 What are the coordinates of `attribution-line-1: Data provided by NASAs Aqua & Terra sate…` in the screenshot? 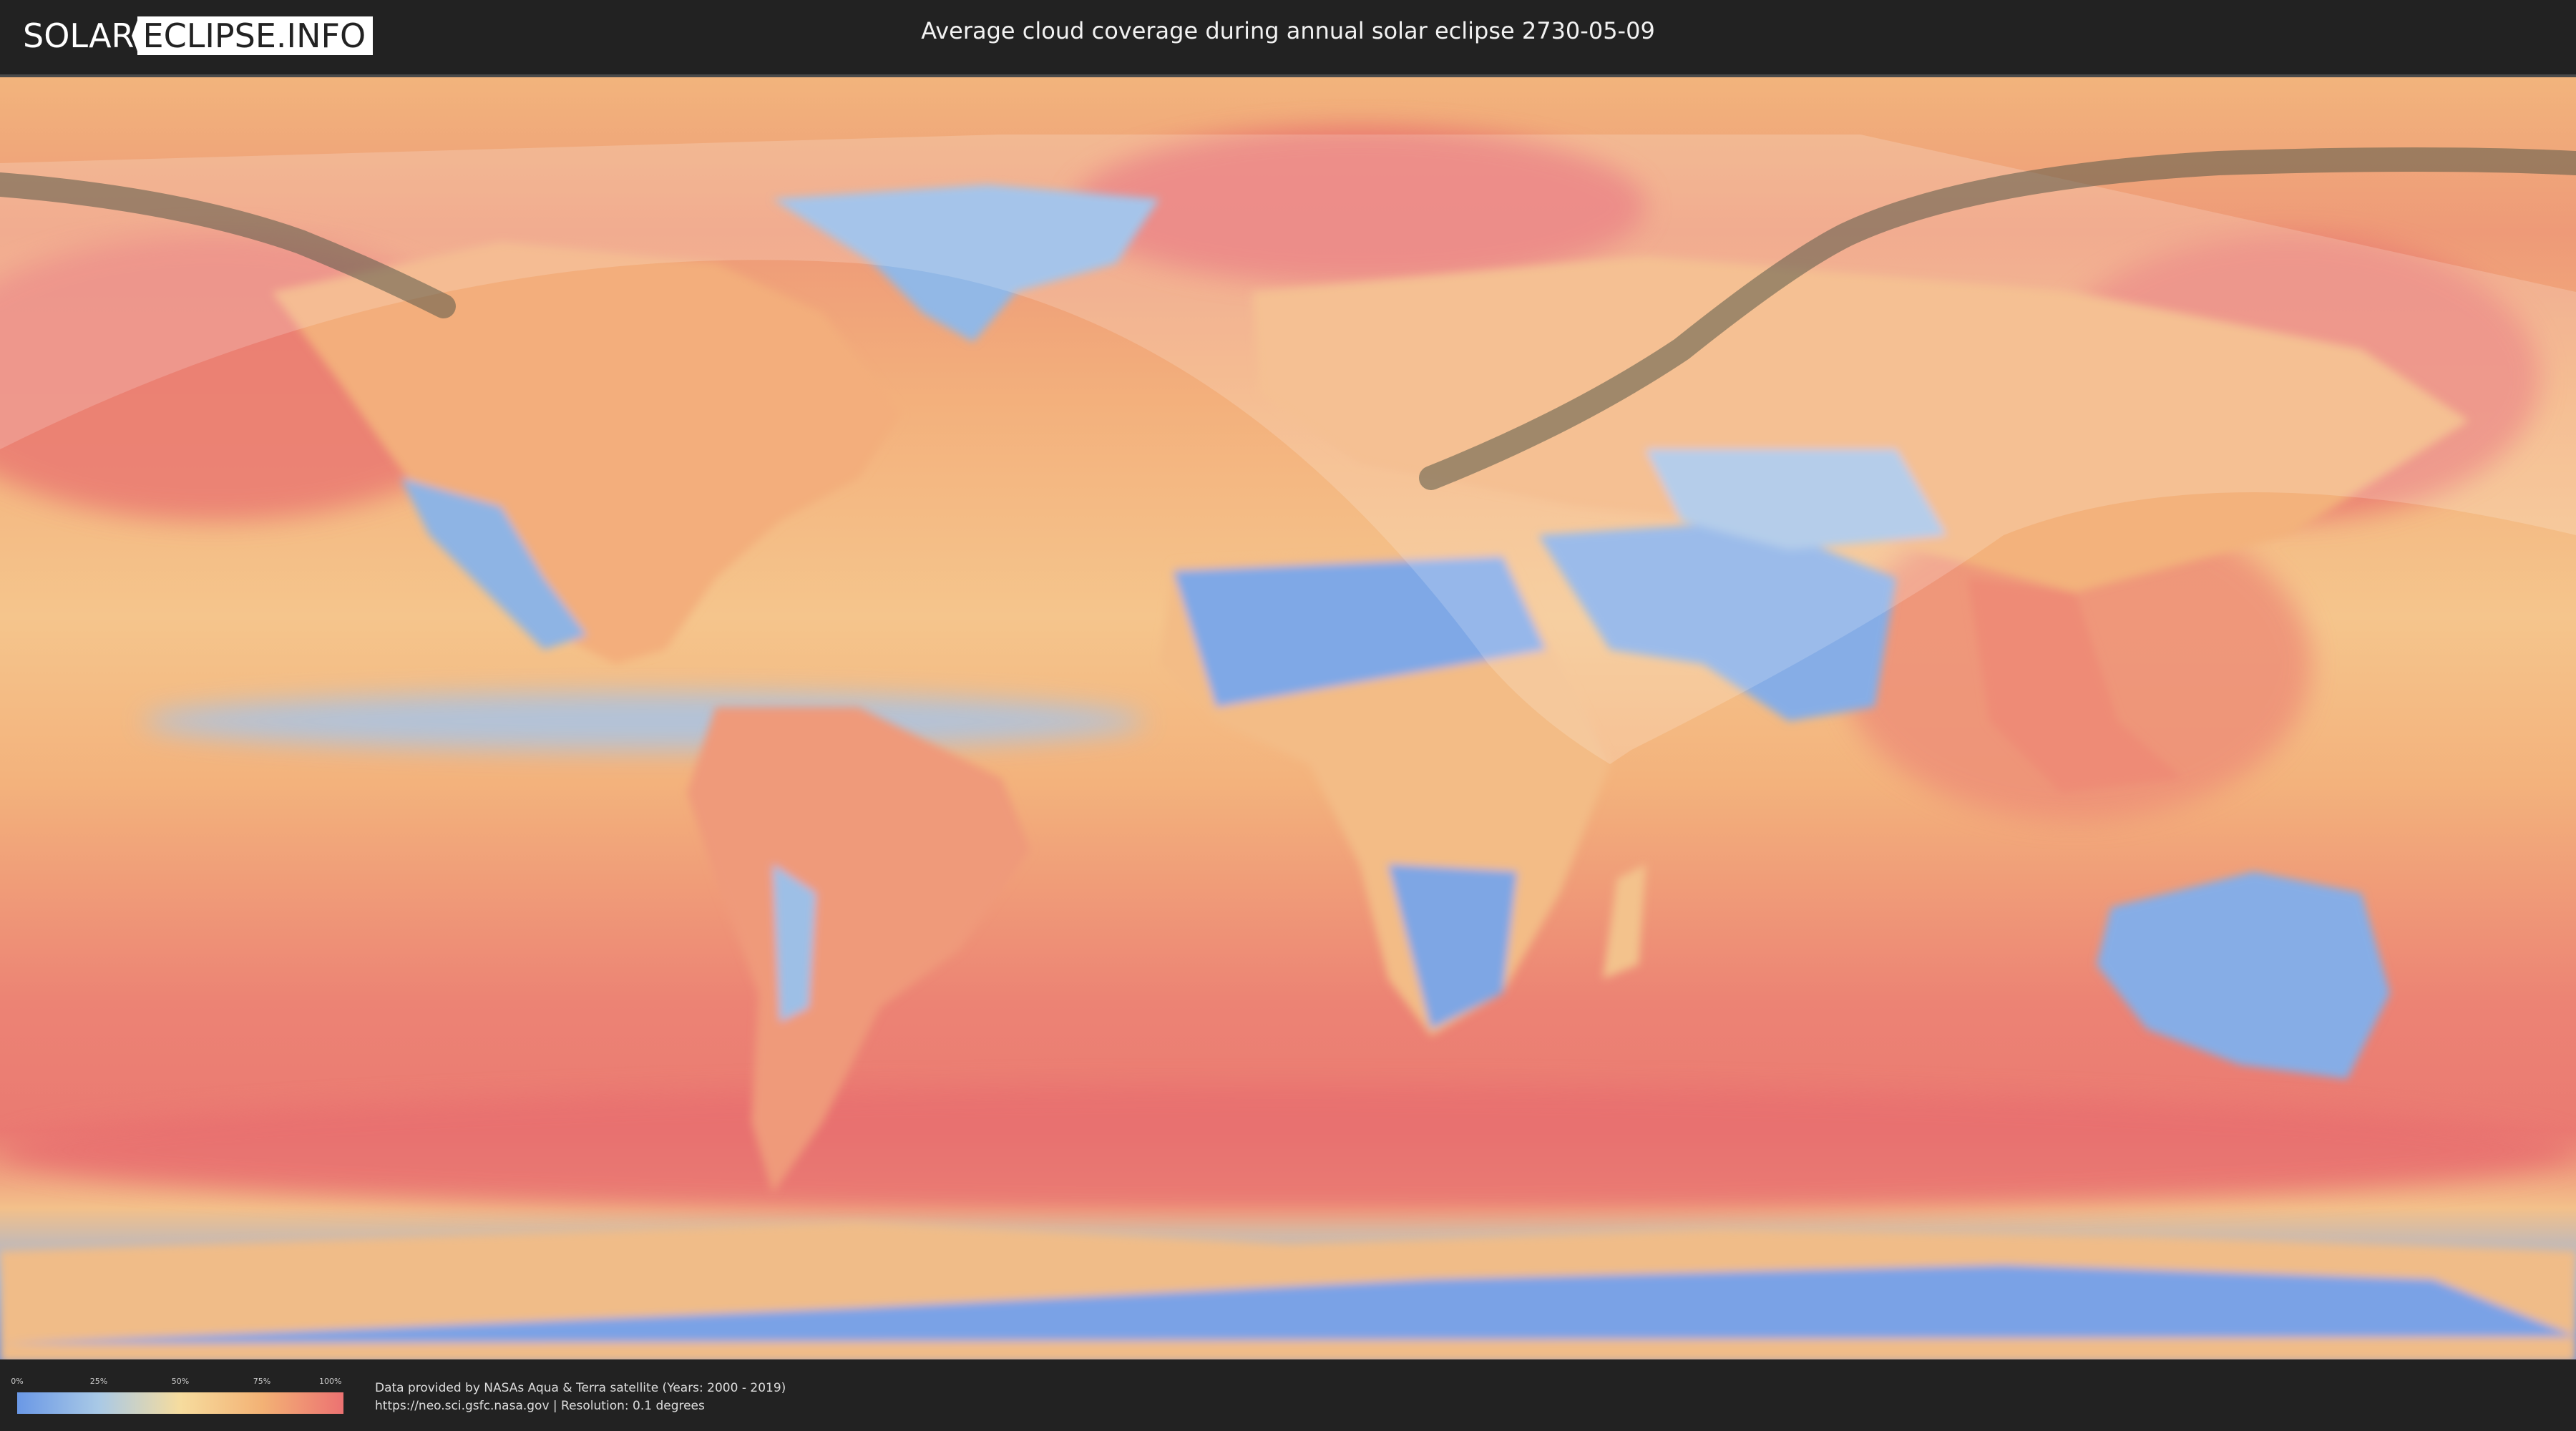 It's located at (580, 1388).